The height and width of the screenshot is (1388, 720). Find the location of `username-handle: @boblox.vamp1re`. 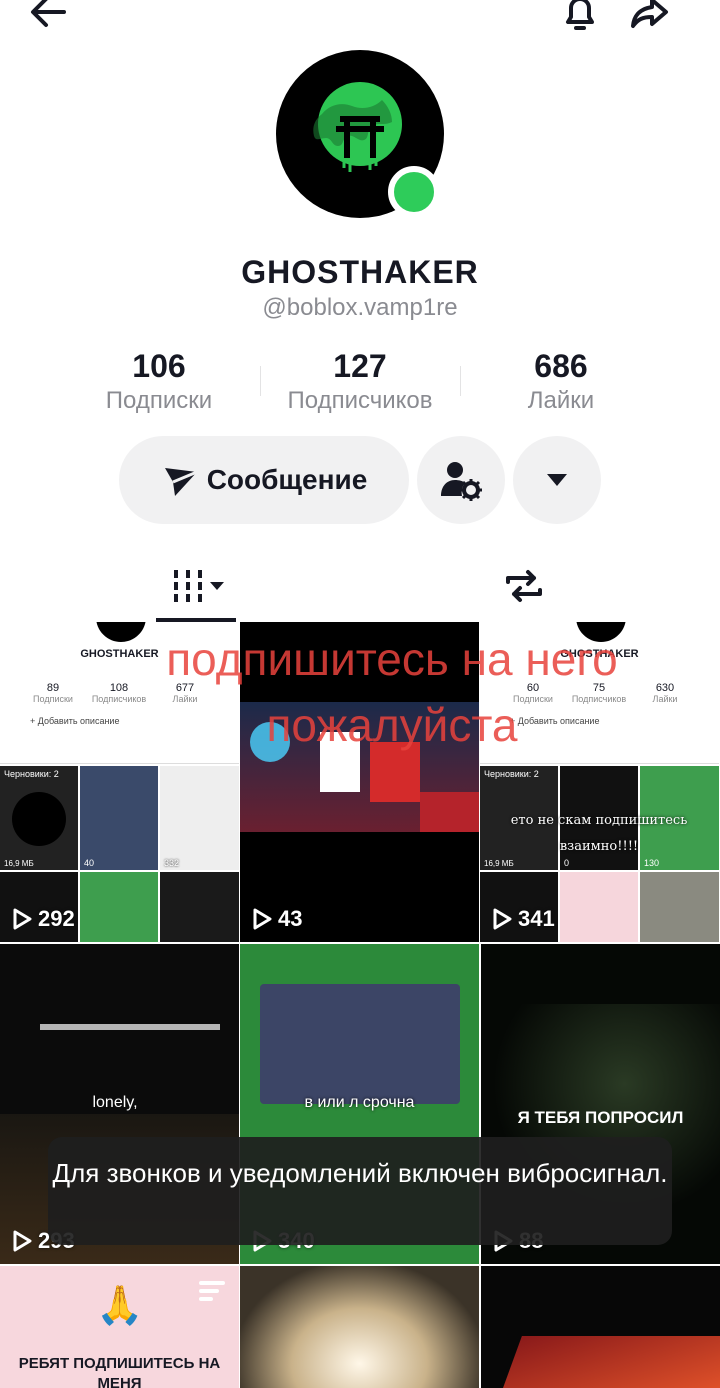

username-handle: @boblox.vamp1re is located at coordinates (360, 307).